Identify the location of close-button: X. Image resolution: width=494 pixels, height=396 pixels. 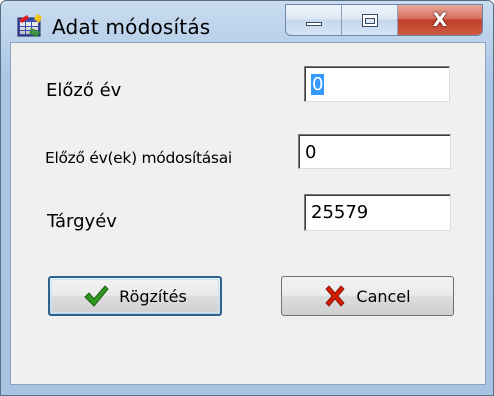
(440, 20).